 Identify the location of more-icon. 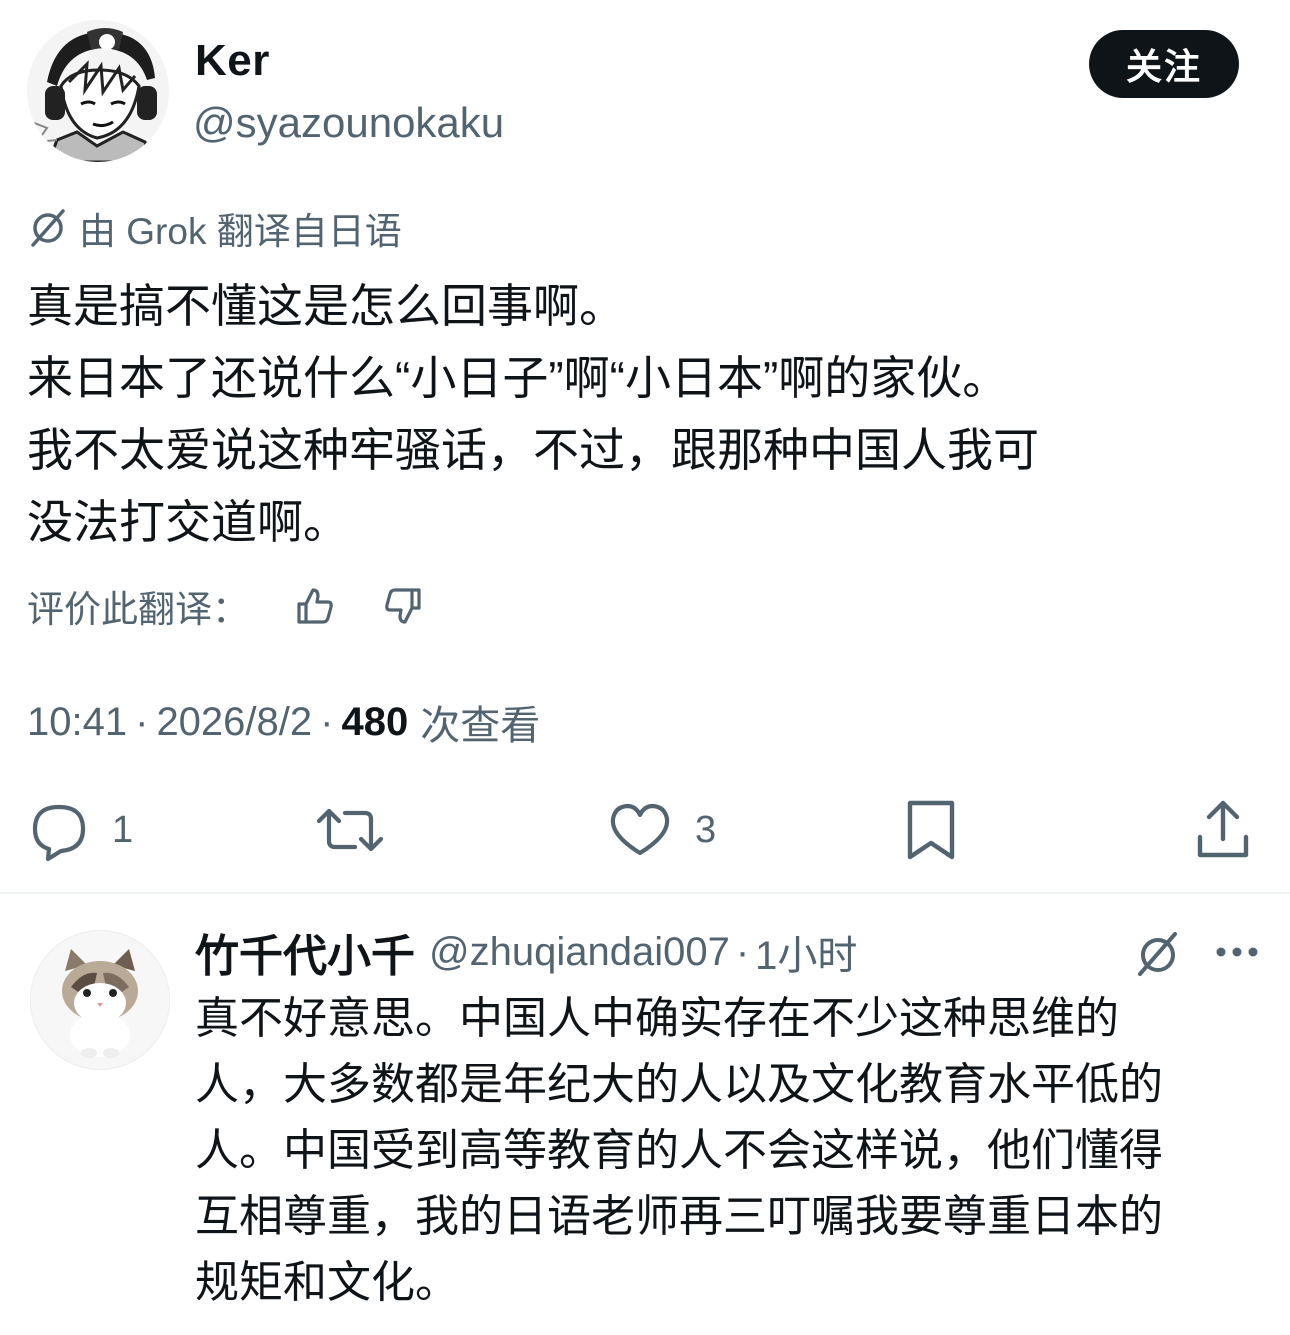
(1237, 952).